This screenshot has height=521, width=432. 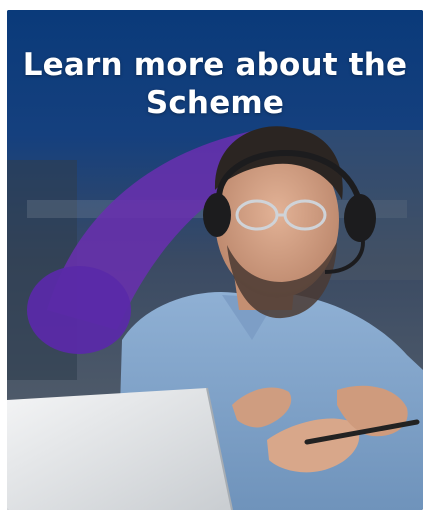 What do you see at coordinates (119, 449) in the screenshot?
I see `laptop-icon` at bounding box center [119, 449].